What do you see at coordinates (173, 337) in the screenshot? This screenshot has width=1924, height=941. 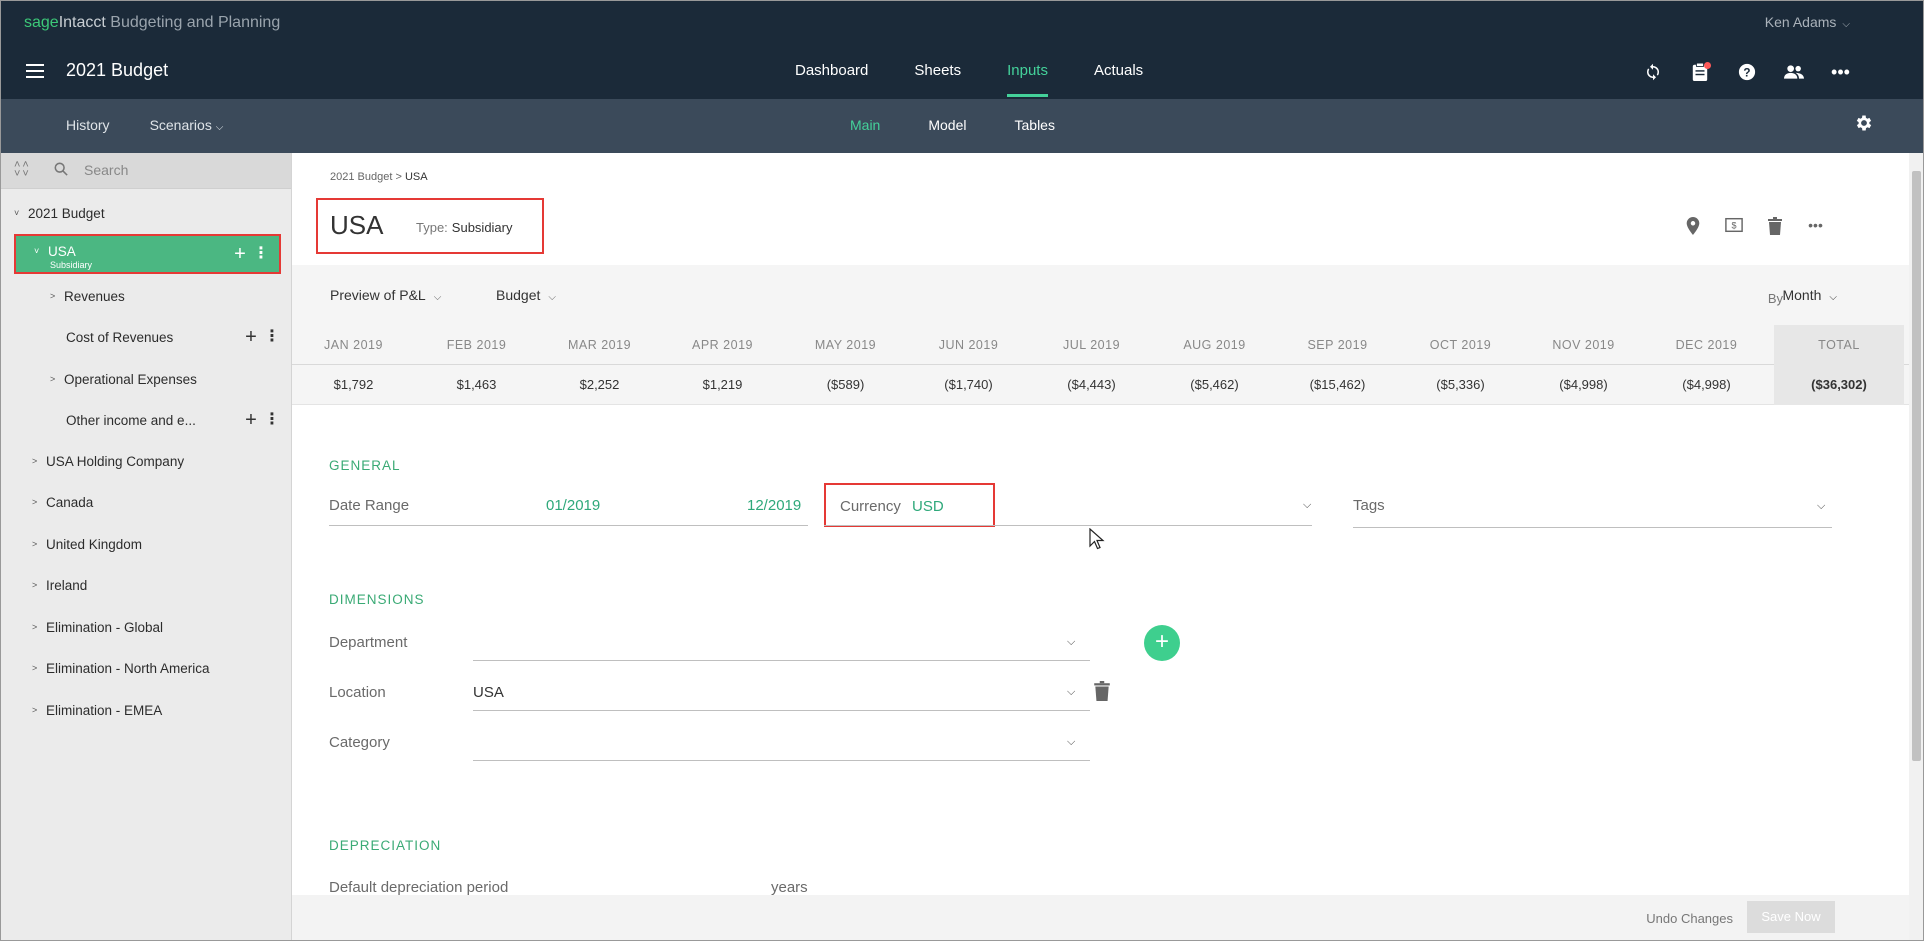 I see `tree-item-cost-of-revenues: Cost of Revenues + ⋮` at bounding box center [173, 337].